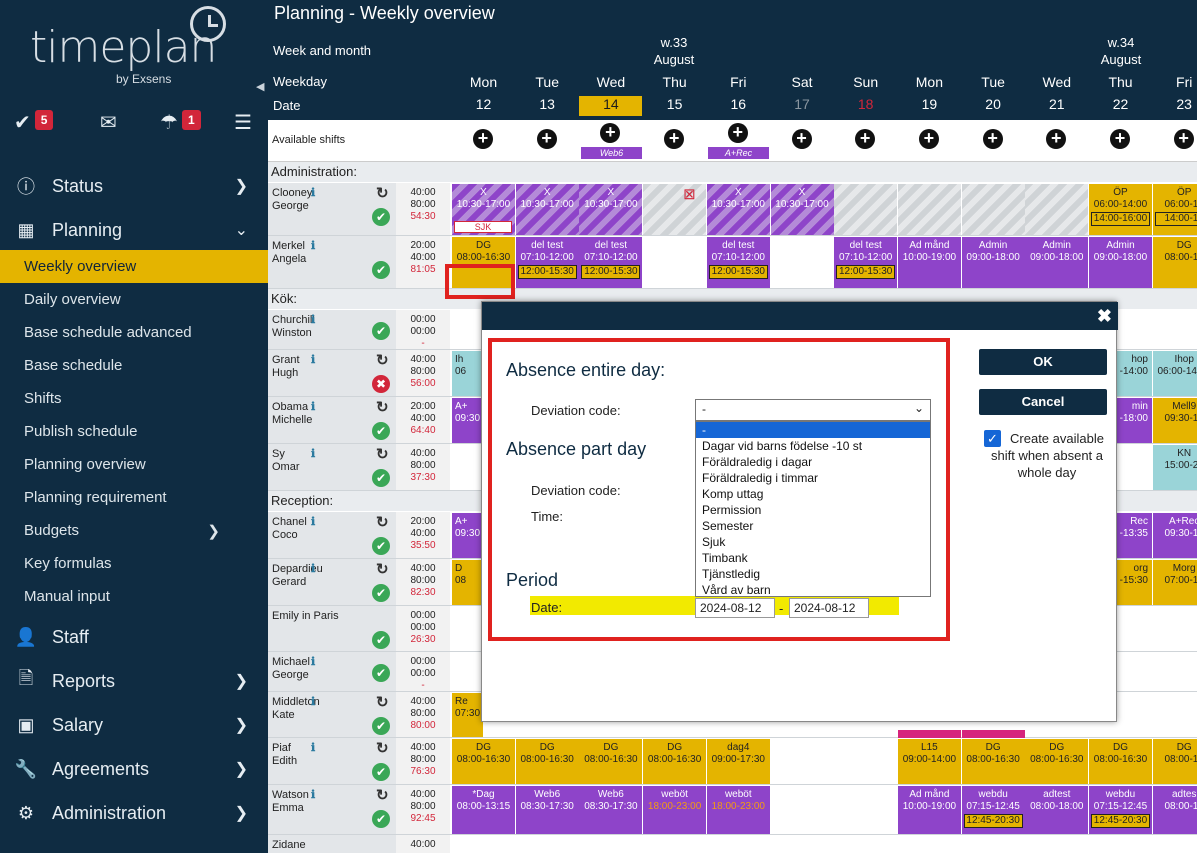 The width and height of the screenshot is (1197, 853). Describe the element at coordinates (467, 420) in the screenshot. I see `shift-cell: A+ 09:30` at that location.